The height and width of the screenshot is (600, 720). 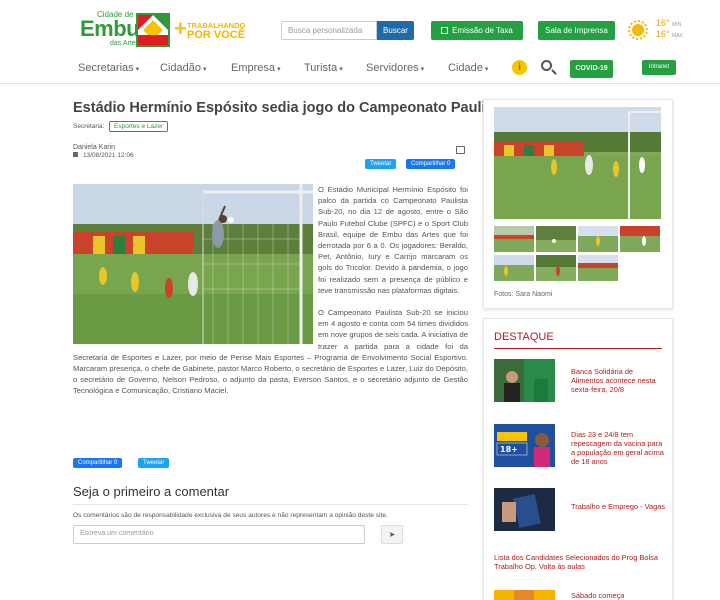 What do you see at coordinates (659, 67) in the screenshot?
I see `intranet-button: Intranet` at bounding box center [659, 67].